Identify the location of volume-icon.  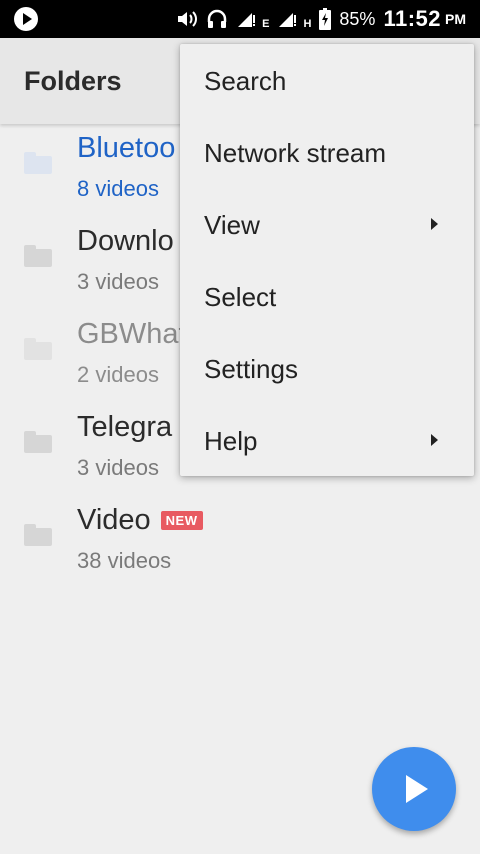
(187, 19).